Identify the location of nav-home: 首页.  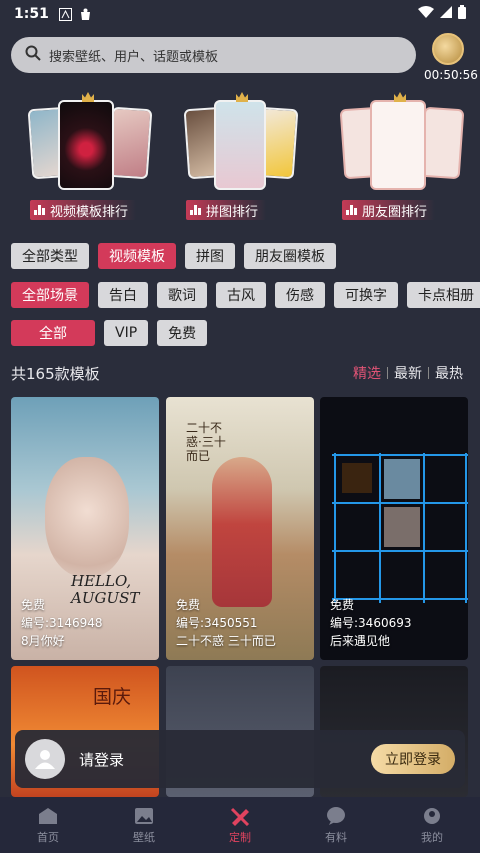
(48, 825).